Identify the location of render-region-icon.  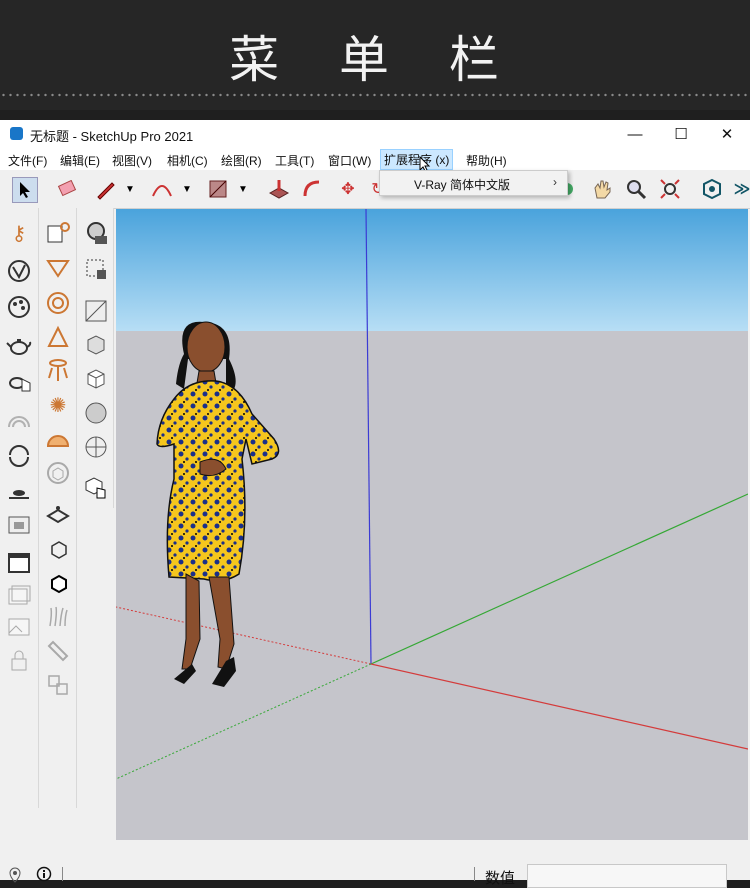
(19, 525).